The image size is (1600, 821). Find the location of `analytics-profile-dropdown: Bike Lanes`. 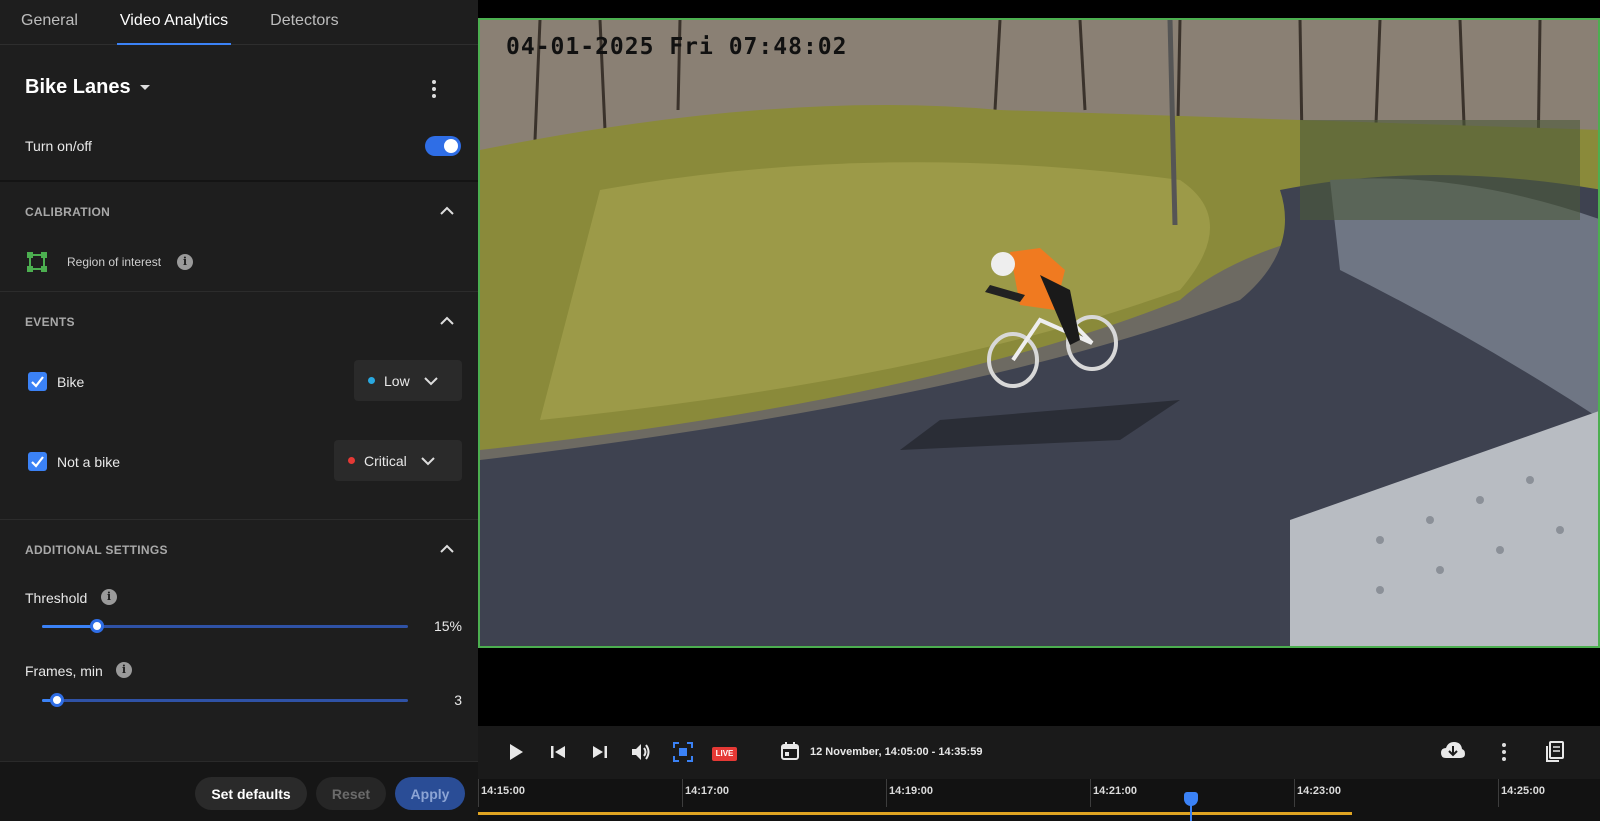

analytics-profile-dropdown: Bike Lanes is located at coordinates (87, 87).